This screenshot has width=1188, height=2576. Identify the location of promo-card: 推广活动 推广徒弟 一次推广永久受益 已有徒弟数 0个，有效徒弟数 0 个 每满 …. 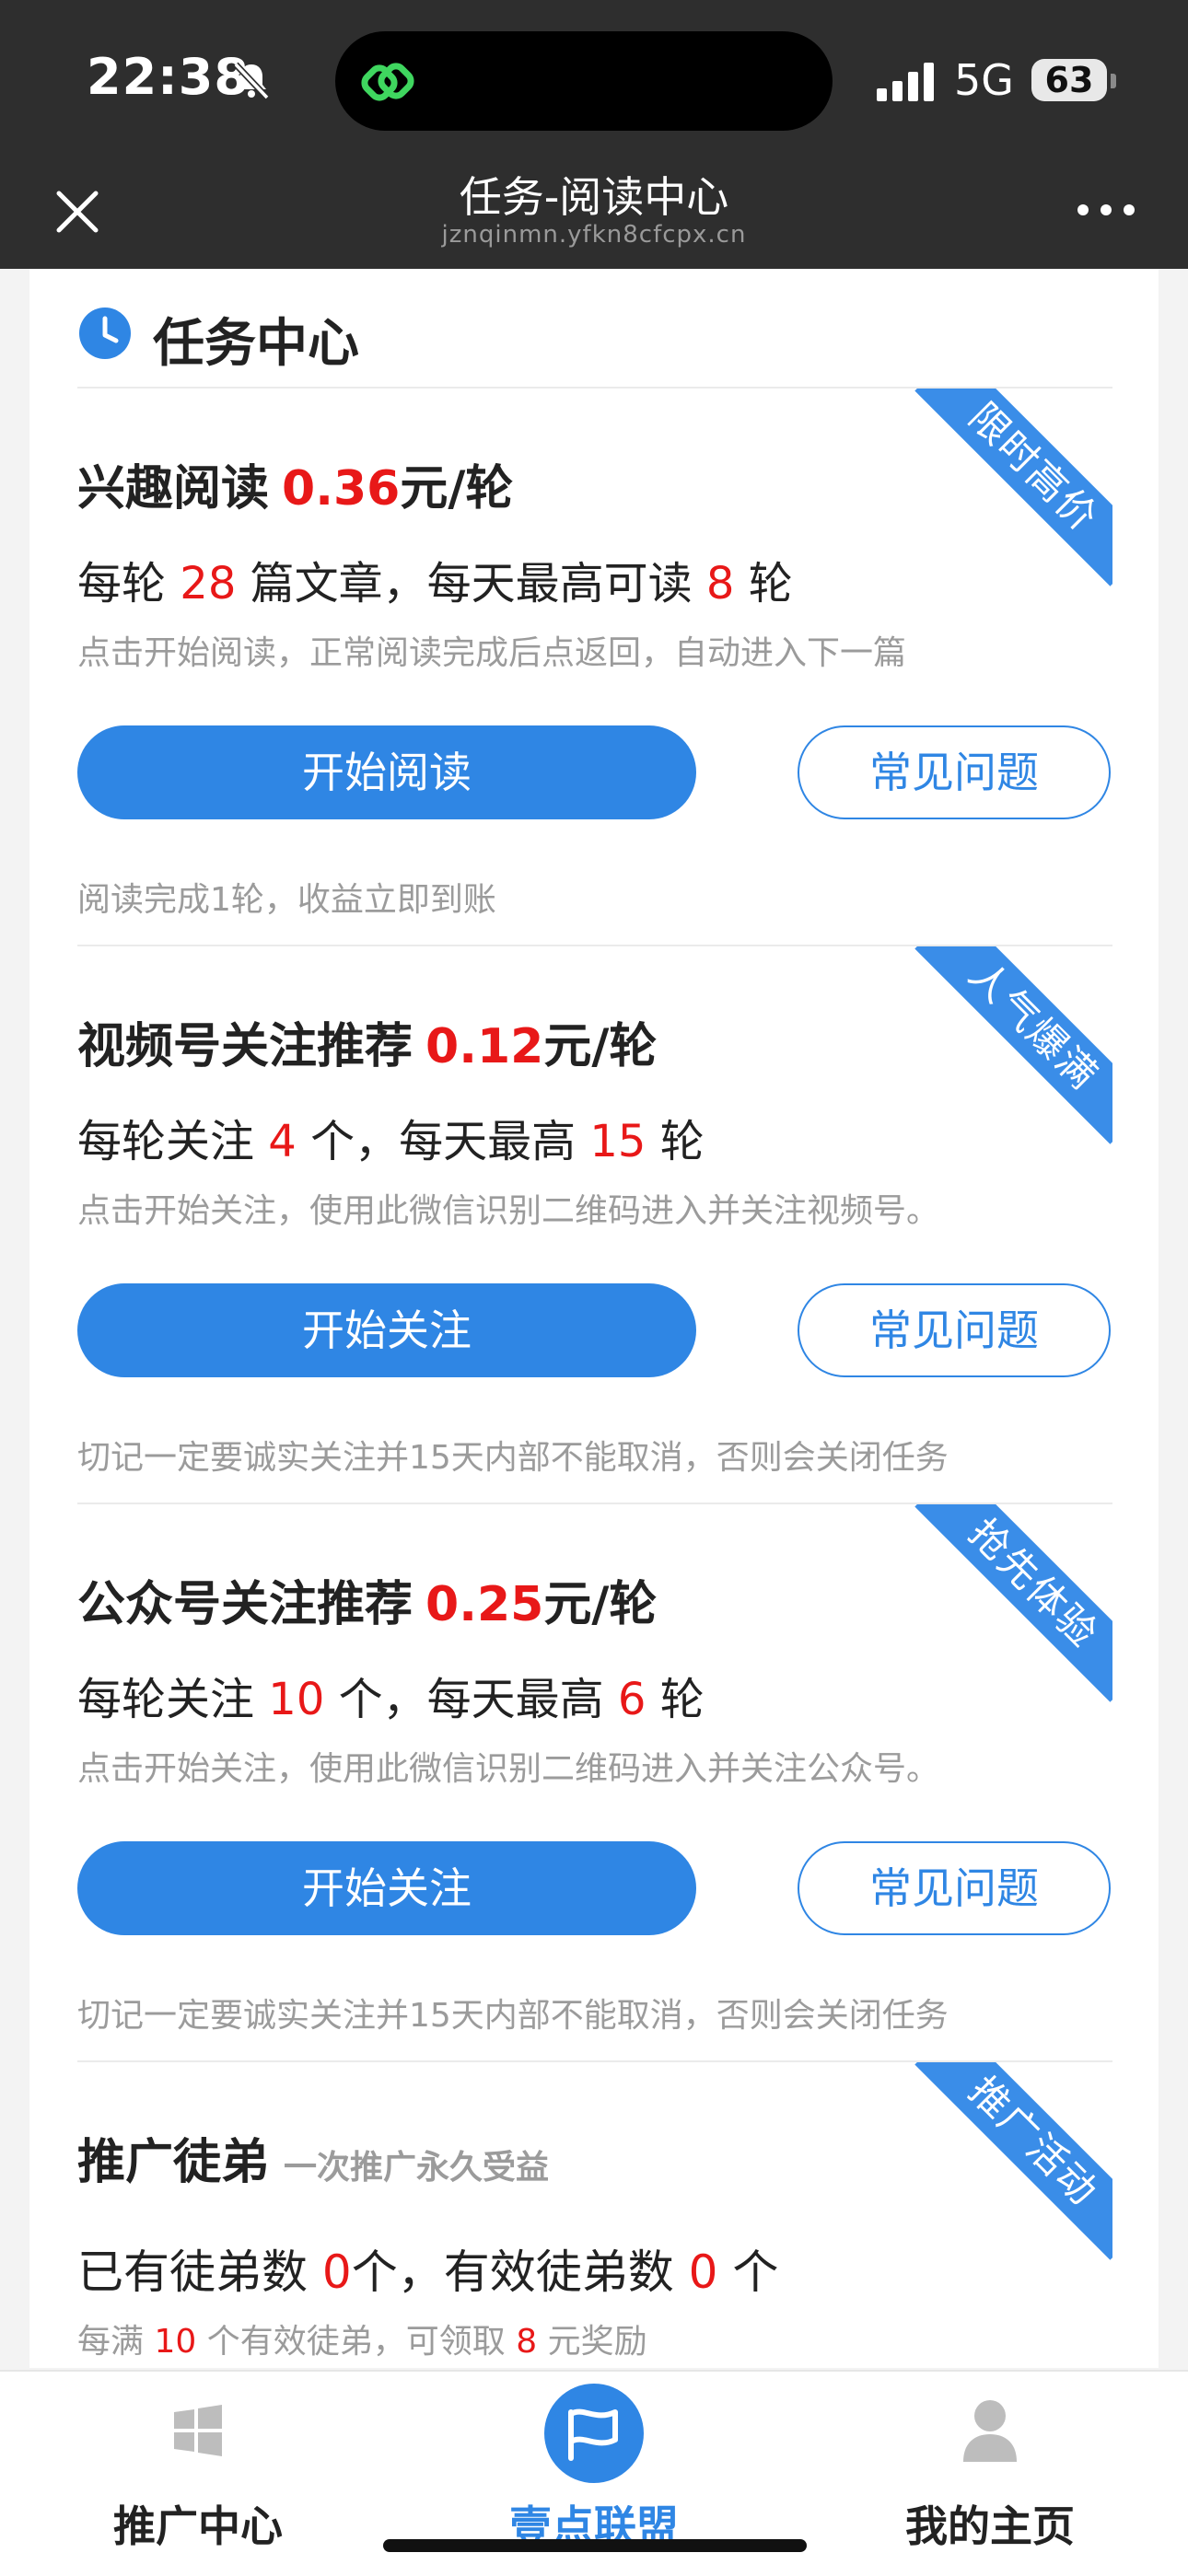
(594, 2214).